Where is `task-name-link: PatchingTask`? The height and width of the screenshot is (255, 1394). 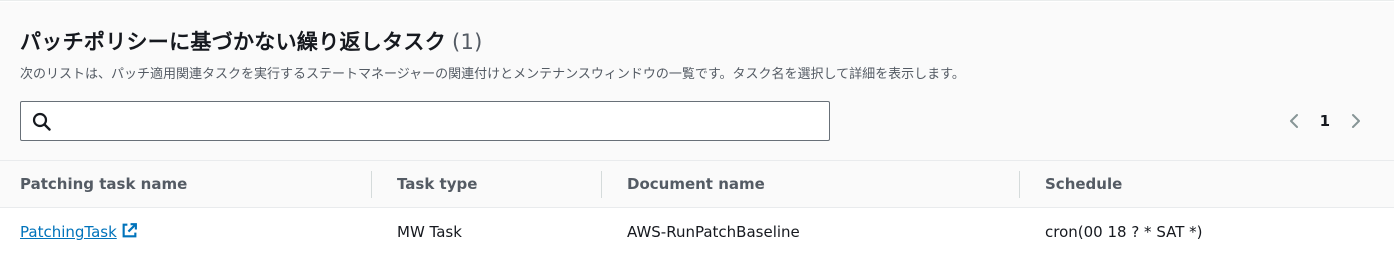
task-name-link: PatchingTask is located at coordinates (79, 232).